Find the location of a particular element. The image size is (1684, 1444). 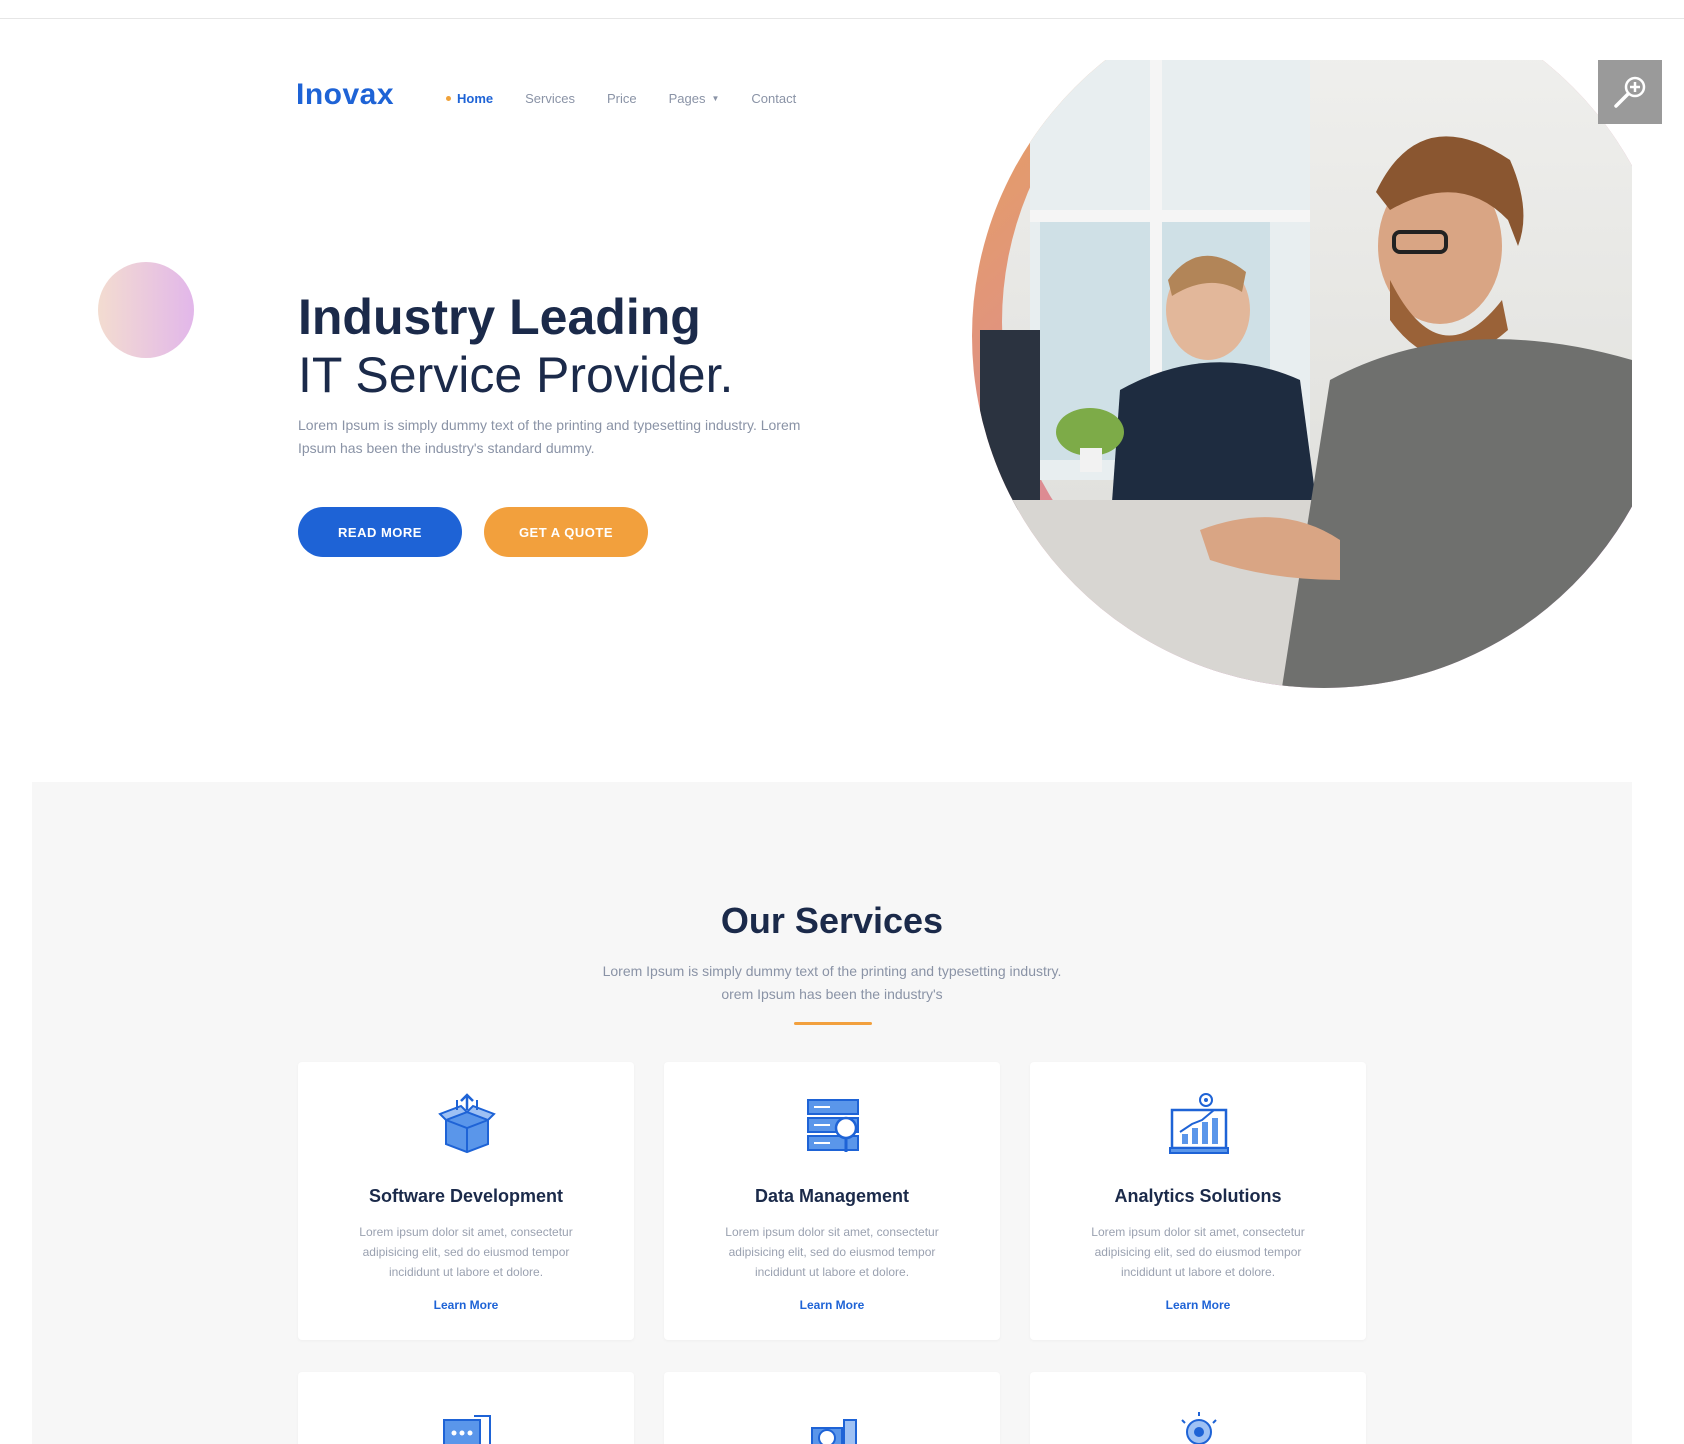

nav-item-label: Services is located at coordinates (550, 98).